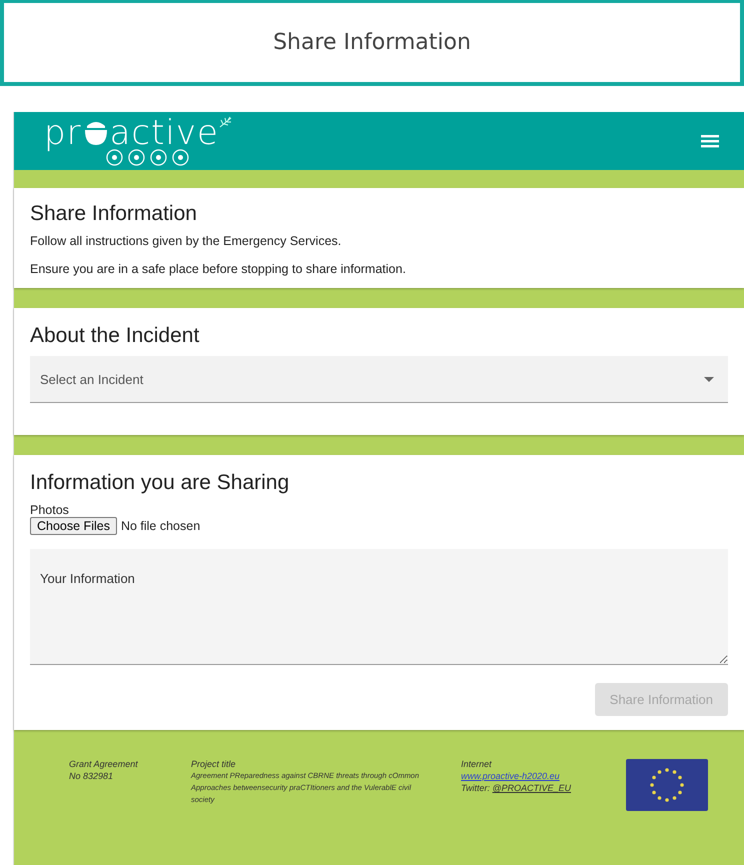 The height and width of the screenshot is (865, 744). I want to click on dropdown-caret-icon, so click(709, 379).